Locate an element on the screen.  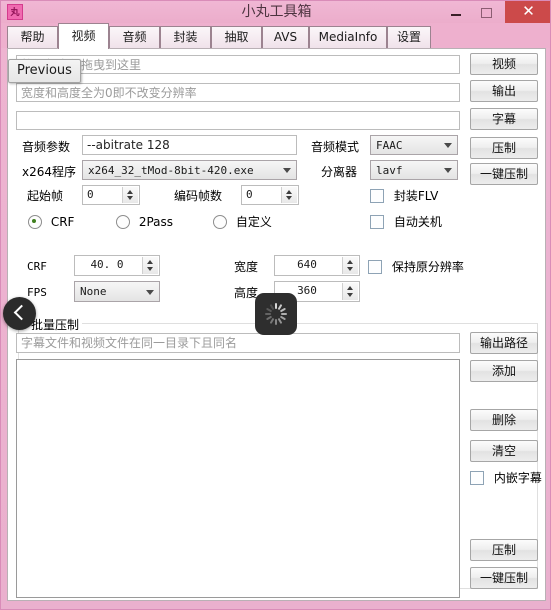
minimize-icon is located at coordinates (456, 14).